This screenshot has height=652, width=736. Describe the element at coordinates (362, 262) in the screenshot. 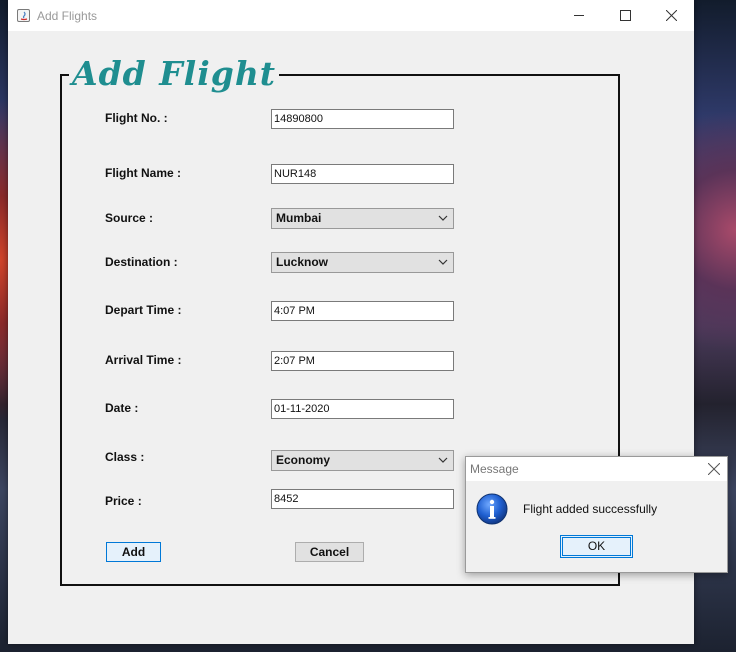

I see `destination-dropdown: Lucknow` at that location.